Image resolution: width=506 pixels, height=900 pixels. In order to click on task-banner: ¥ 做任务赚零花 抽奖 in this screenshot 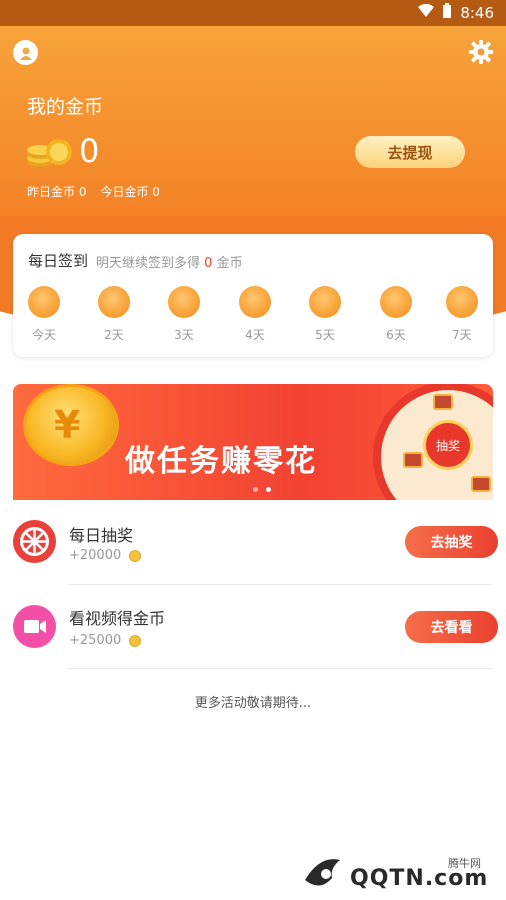, I will do `click(253, 442)`.